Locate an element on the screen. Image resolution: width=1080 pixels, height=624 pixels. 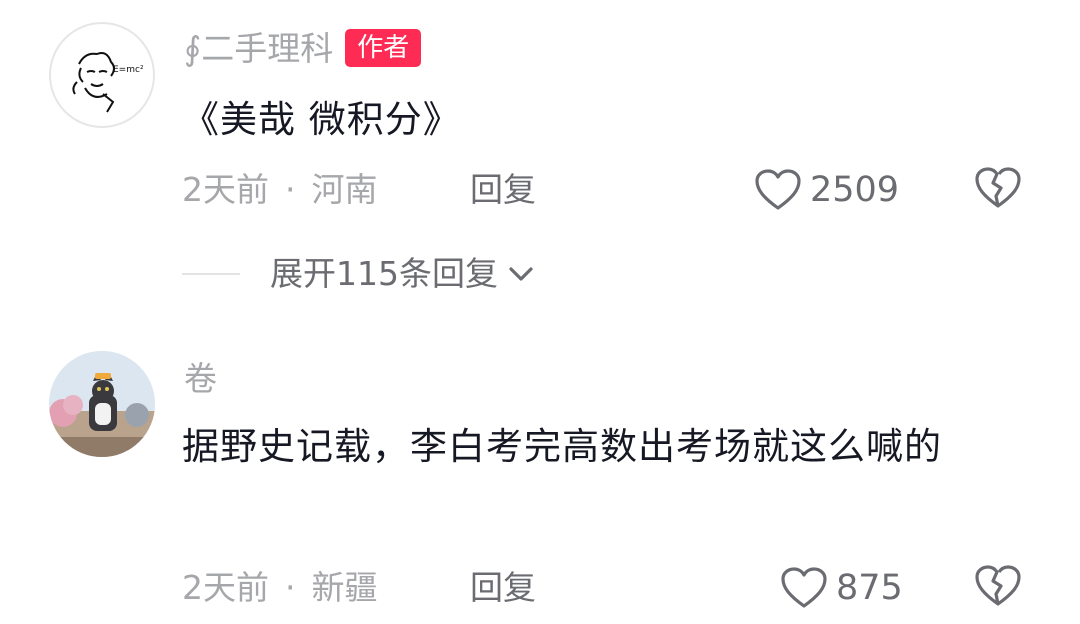
comment-location: 河南 is located at coordinates (344, 189).